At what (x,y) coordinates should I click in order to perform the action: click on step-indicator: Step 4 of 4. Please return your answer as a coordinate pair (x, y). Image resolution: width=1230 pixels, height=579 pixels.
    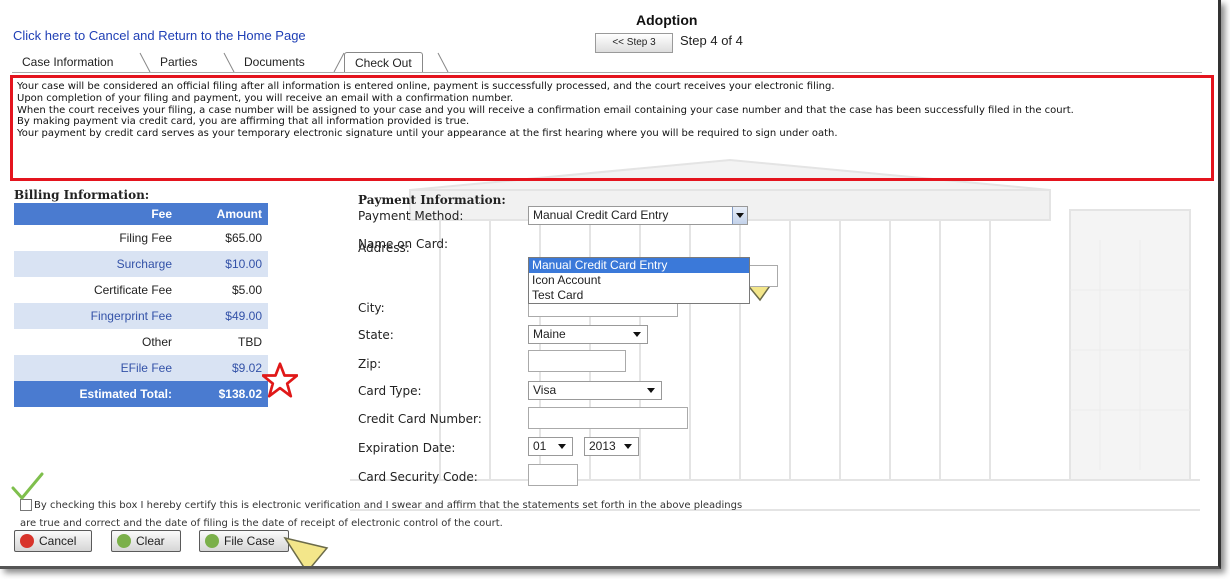
    Looking at the image, I should click on (711, 40).